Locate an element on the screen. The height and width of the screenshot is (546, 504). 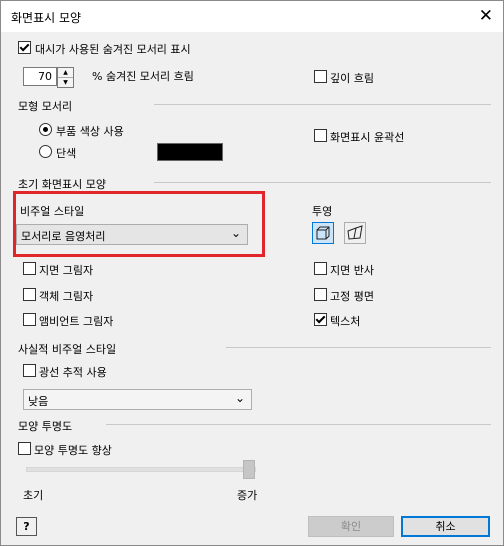
annotation-highlight-box is located at coordinates (139, 224).